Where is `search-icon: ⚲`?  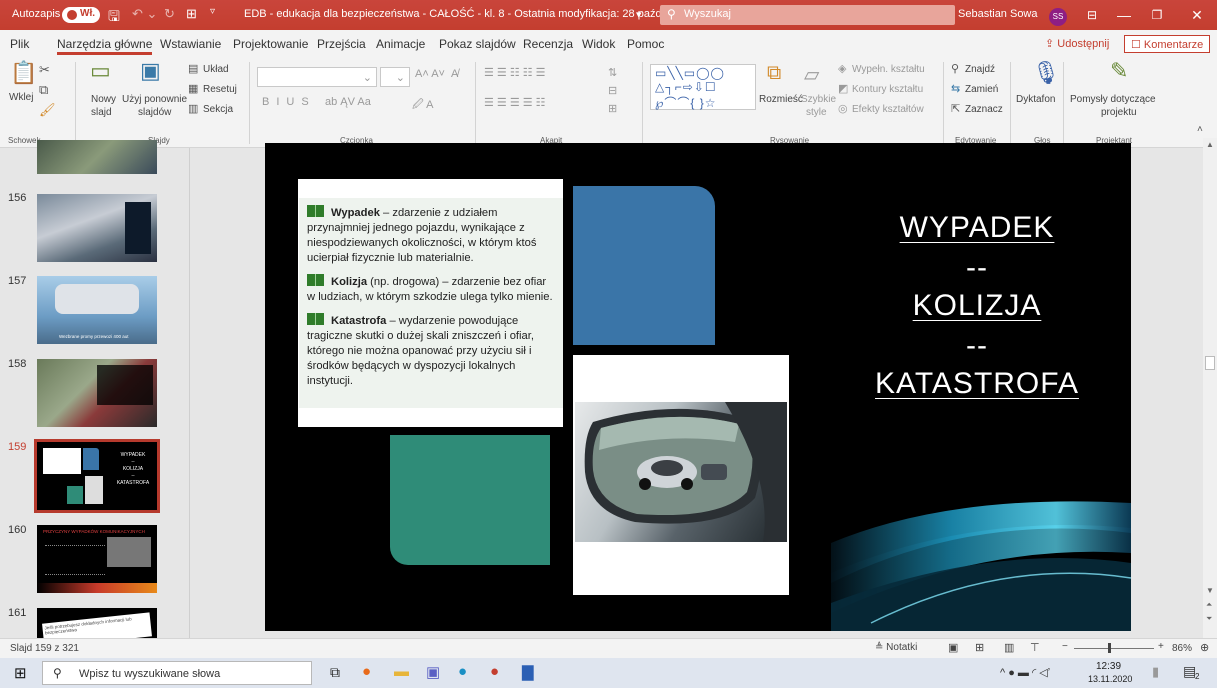 search-icon: ⚲ is located at coordinates (955, 68).